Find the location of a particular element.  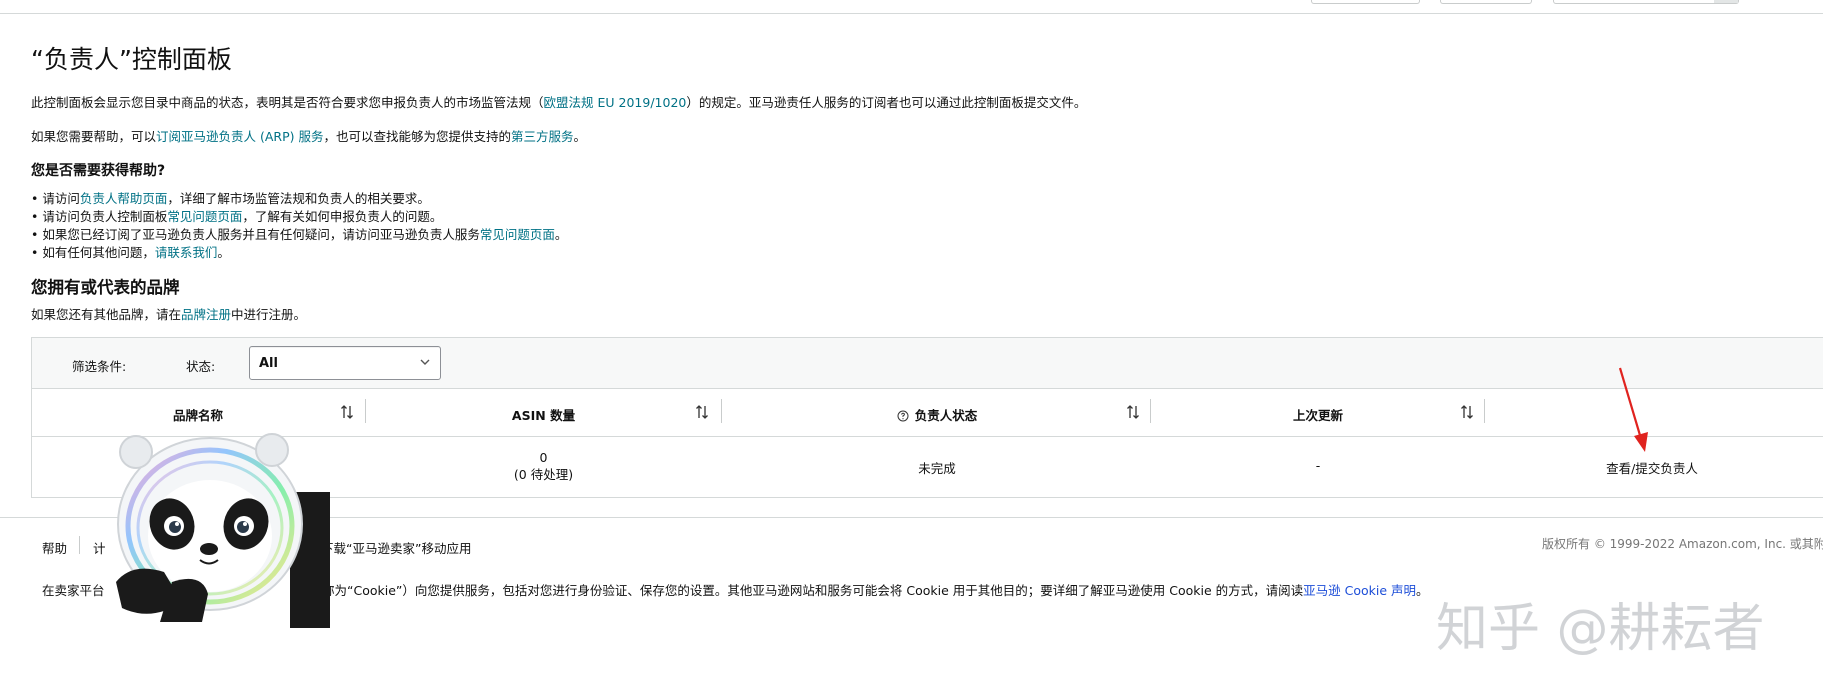

help-bullet: • 请访问负责人帮助页面，详细了解市场监管法规和负责人的相关要求。 is located at coordinates (230, 198).